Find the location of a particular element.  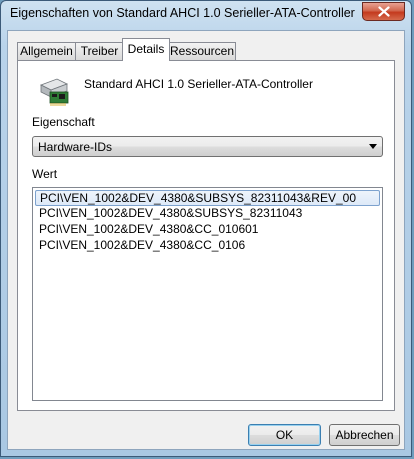

tab-allgemein: Allgemein is located at coordinates (46, 51).